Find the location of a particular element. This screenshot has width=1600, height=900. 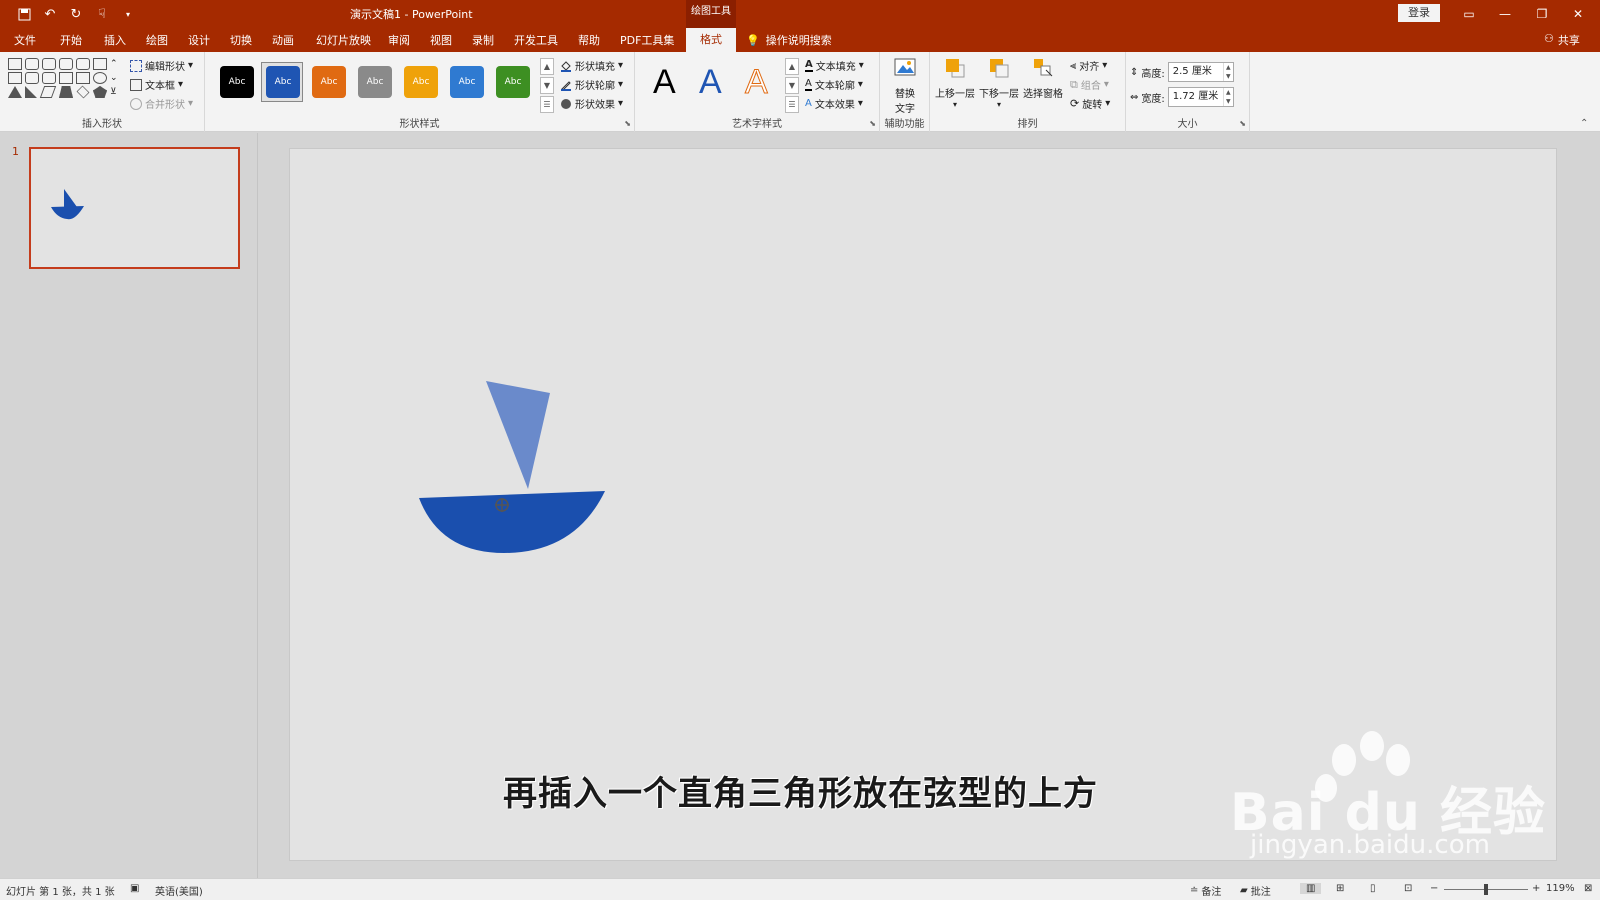

login-button: 登录 is located at coordinates (1419, 13).